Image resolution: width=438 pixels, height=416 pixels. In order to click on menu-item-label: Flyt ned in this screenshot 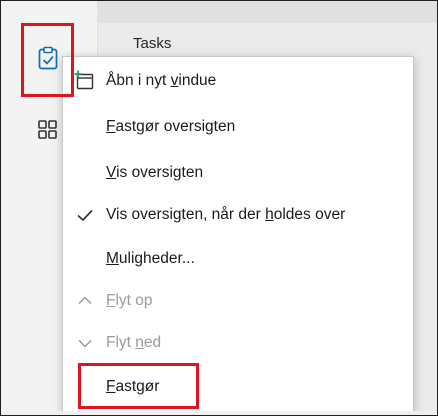, I will do `click(134, 342)`.